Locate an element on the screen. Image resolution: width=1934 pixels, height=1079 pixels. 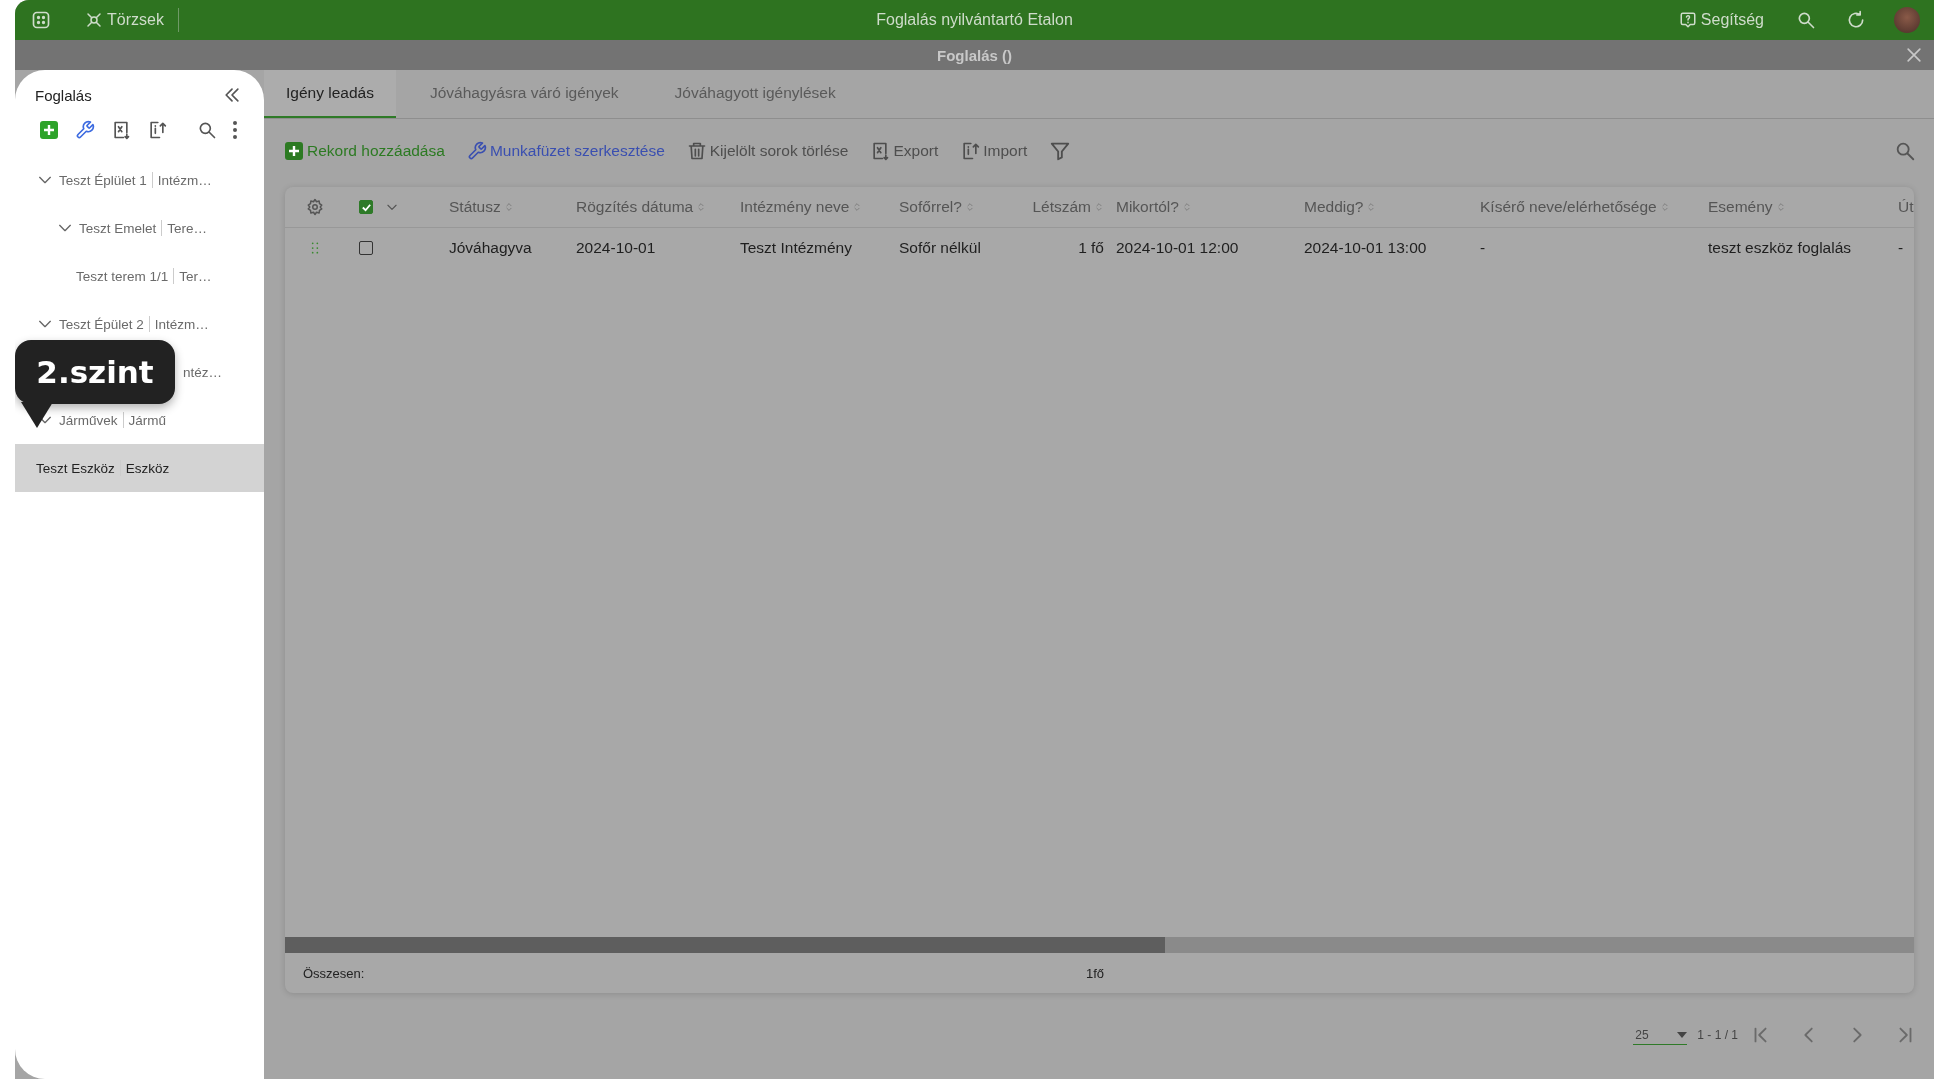
table-cell: Teszt Intézmény is located at coordinates (796, 247).